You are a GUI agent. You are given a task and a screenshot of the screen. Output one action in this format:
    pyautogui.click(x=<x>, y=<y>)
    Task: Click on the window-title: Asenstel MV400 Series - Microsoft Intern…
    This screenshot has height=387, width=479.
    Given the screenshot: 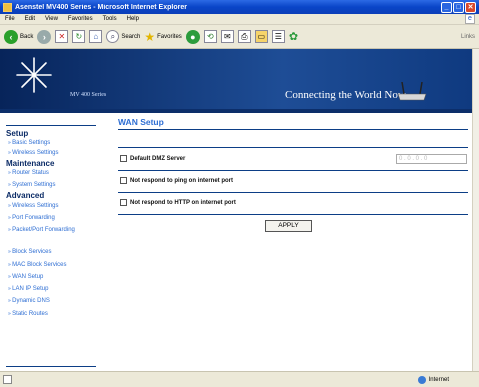 What is the action you would take?
    pyautogui.click(x=101, y=7)
    